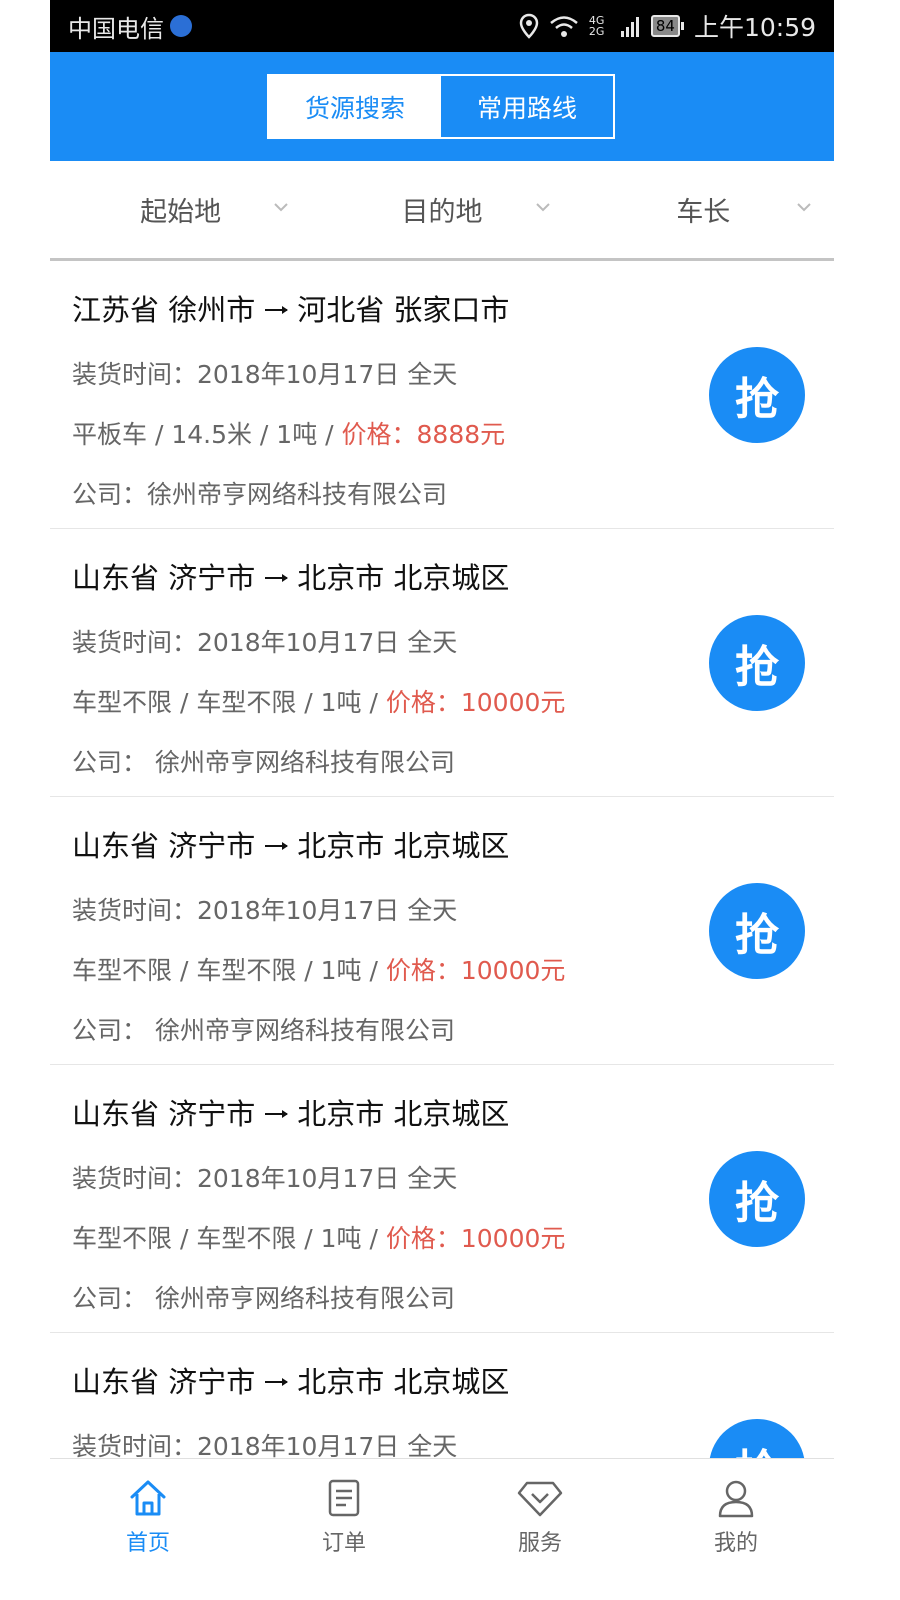  I want to click on price: 价格：8888元, so click(423, 434).